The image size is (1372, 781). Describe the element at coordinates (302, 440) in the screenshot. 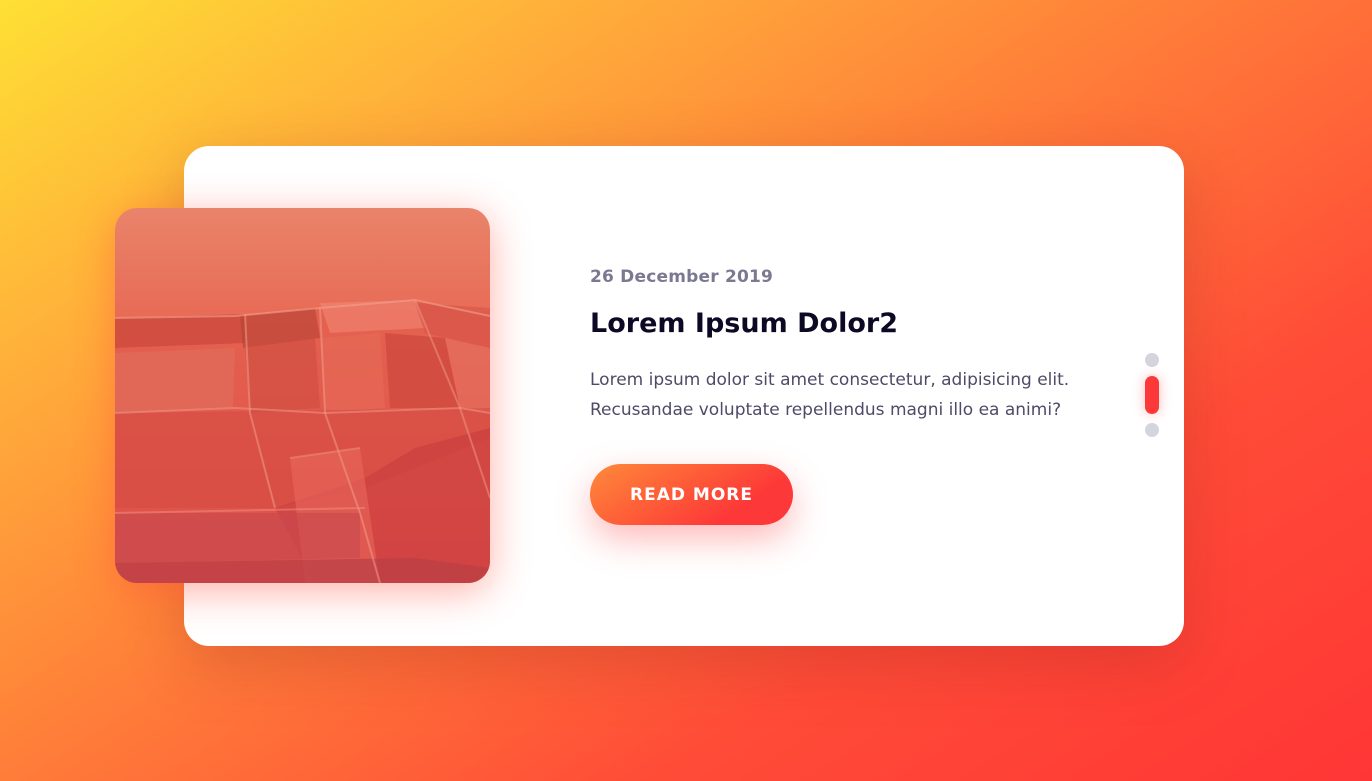

I see `building-image` at that location.